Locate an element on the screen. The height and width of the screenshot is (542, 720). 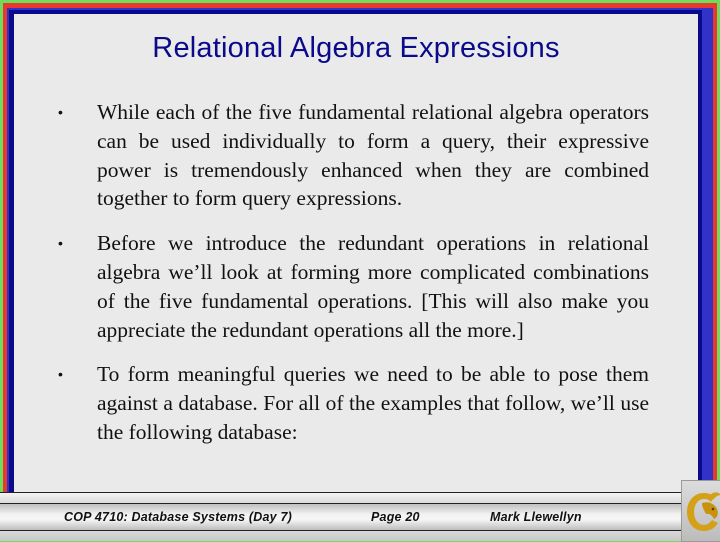
footer-page-number: Page 20 is located at coordinates (395, 517).